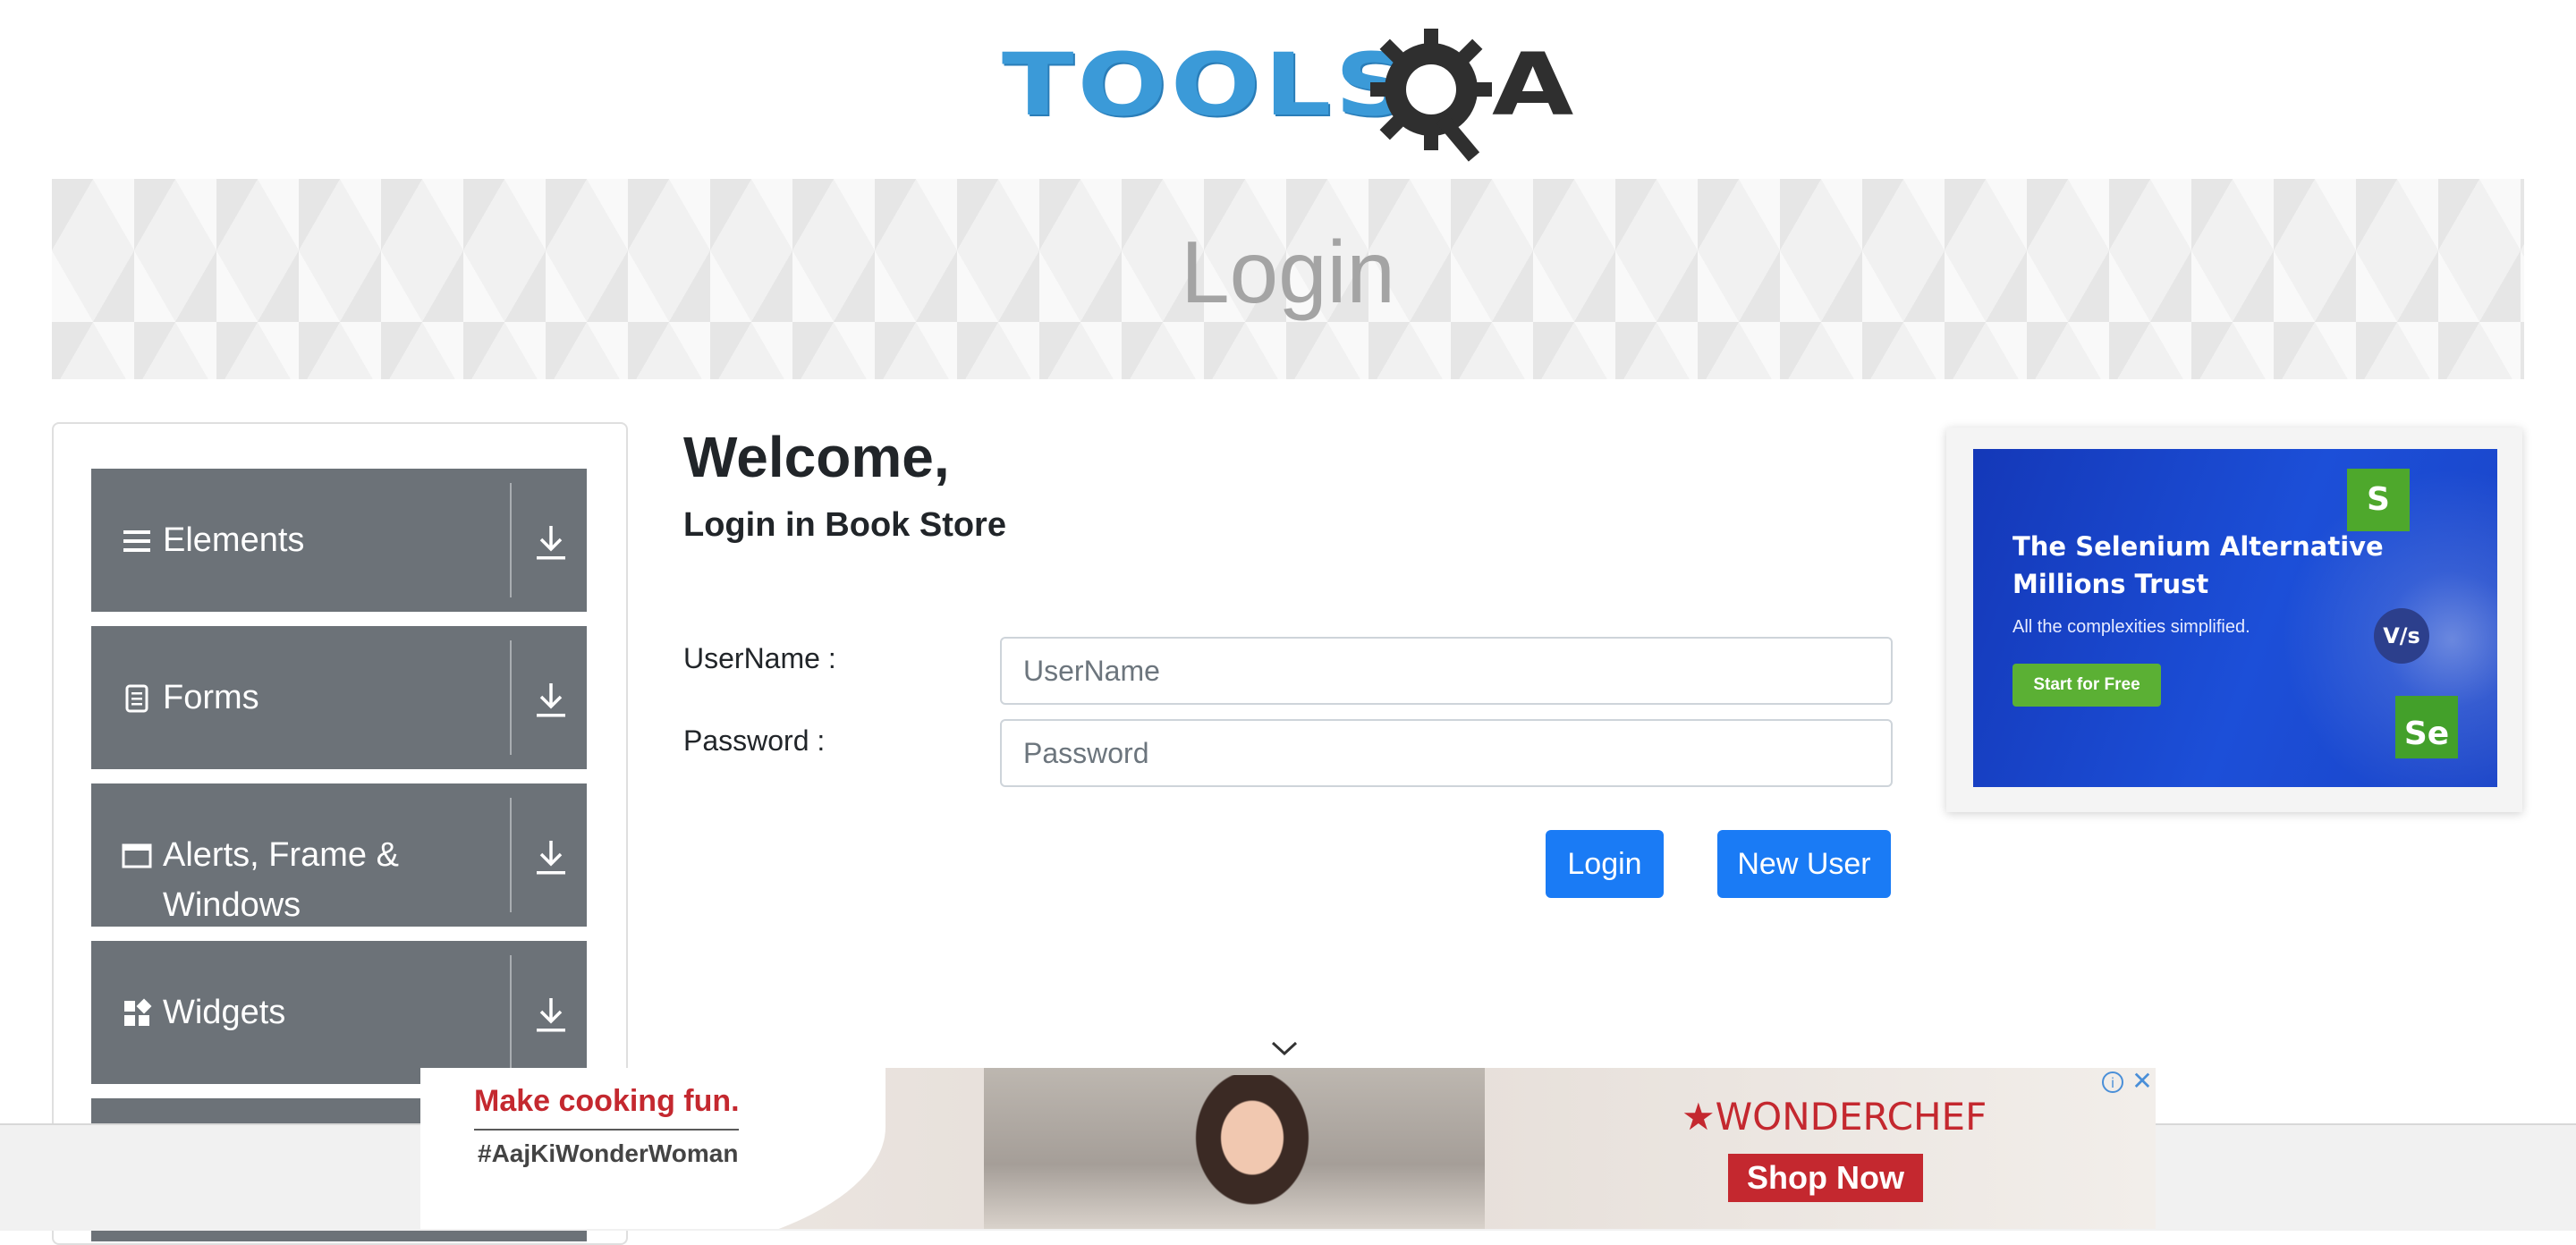  What do you see at coordinates (1605, 864) in the screenshot?
I see `login-button: Login` at bounding box center [1605, 864].